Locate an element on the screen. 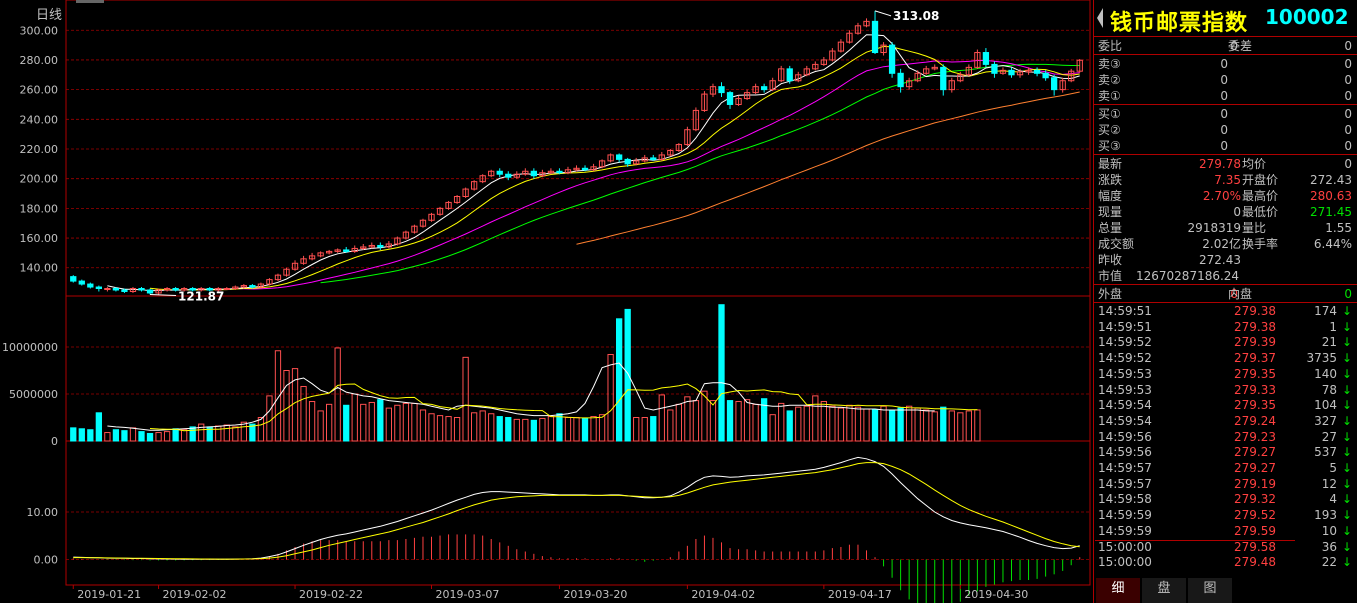 The height and width of the screenshot is (603, 1357). tick-volume: 3735 is located at coordinates (1321, 358).